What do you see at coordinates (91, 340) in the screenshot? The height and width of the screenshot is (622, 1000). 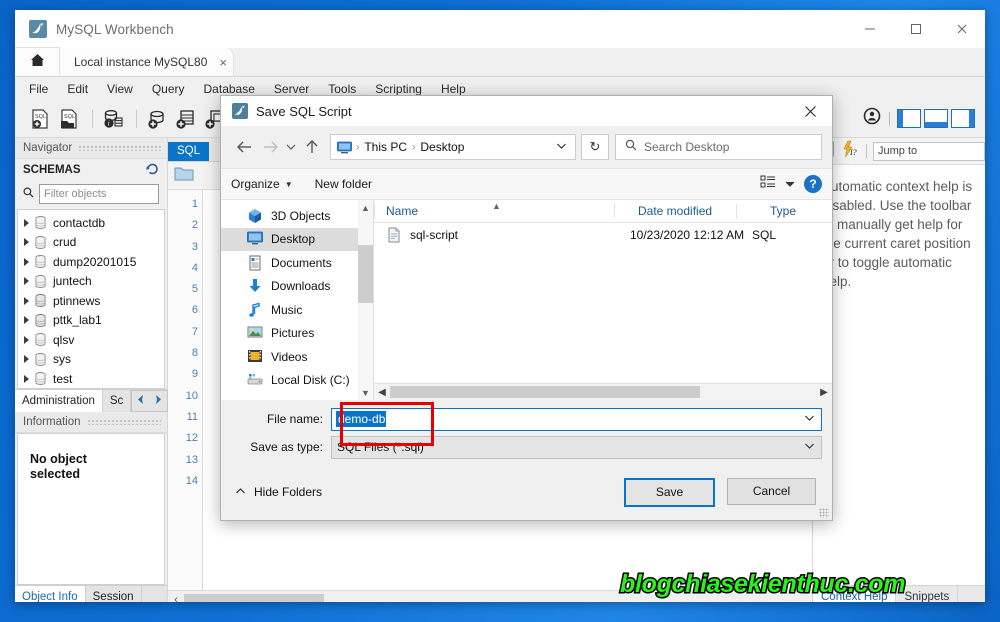 I see `schema-item: qlsv` at bounding box center [91, 340].